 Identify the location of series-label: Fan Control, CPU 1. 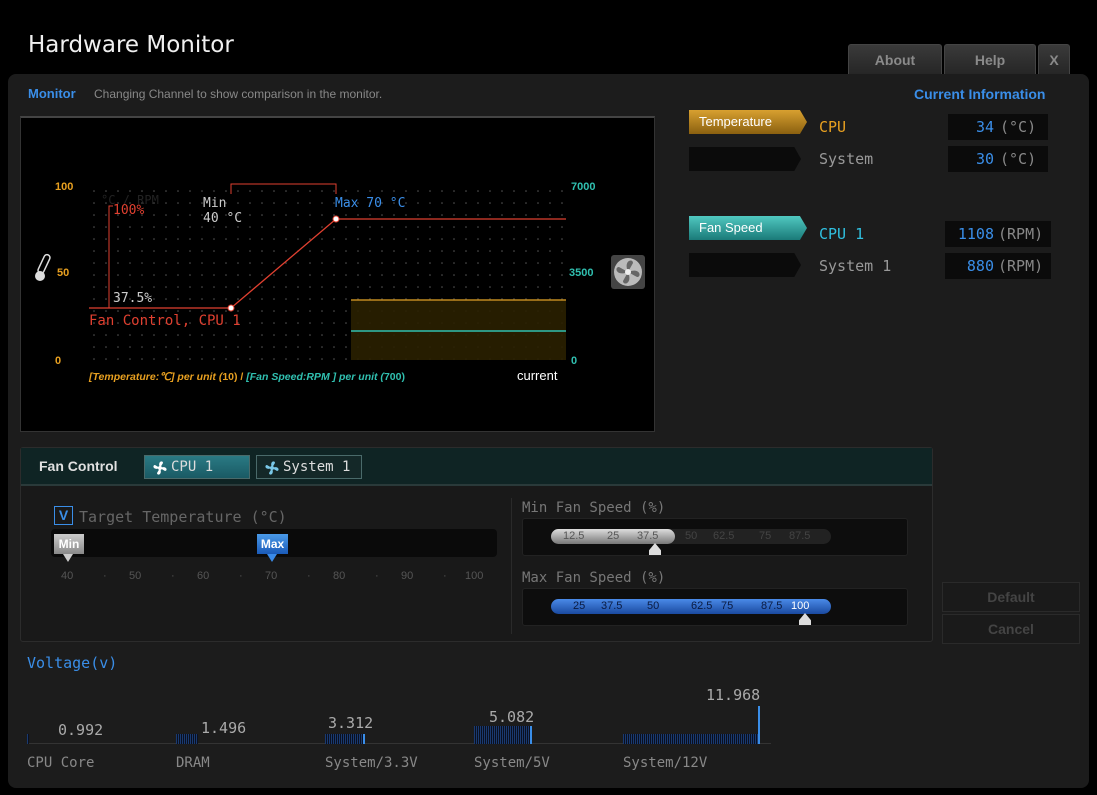
(165, 321).